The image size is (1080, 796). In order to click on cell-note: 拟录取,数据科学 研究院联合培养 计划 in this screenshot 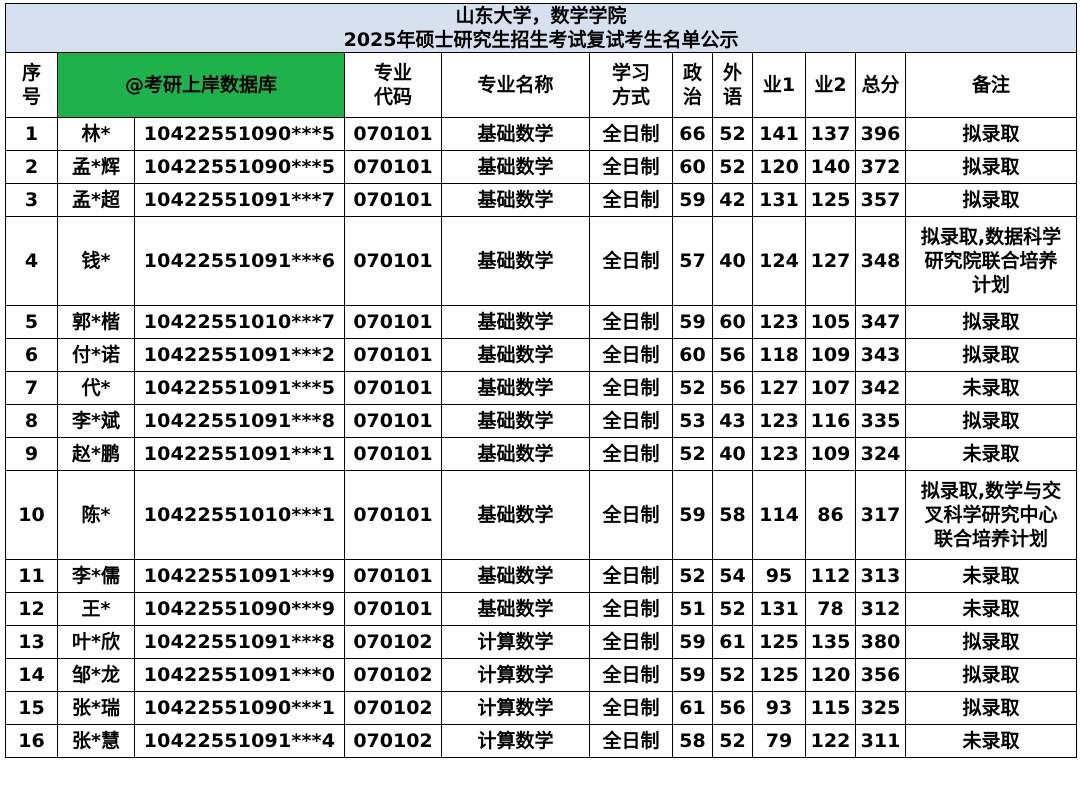, I will do `click(991, 261)`.